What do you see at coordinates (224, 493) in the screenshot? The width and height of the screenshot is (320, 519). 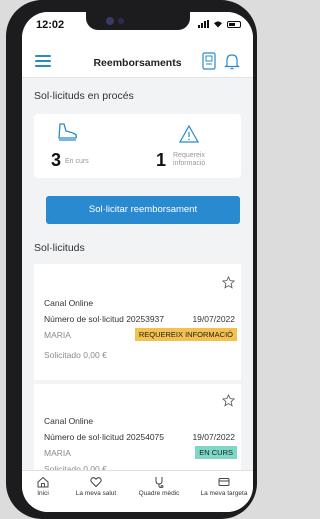 I see `tab-my-card-label: La meva targeta` at bounding box center [224, 493].